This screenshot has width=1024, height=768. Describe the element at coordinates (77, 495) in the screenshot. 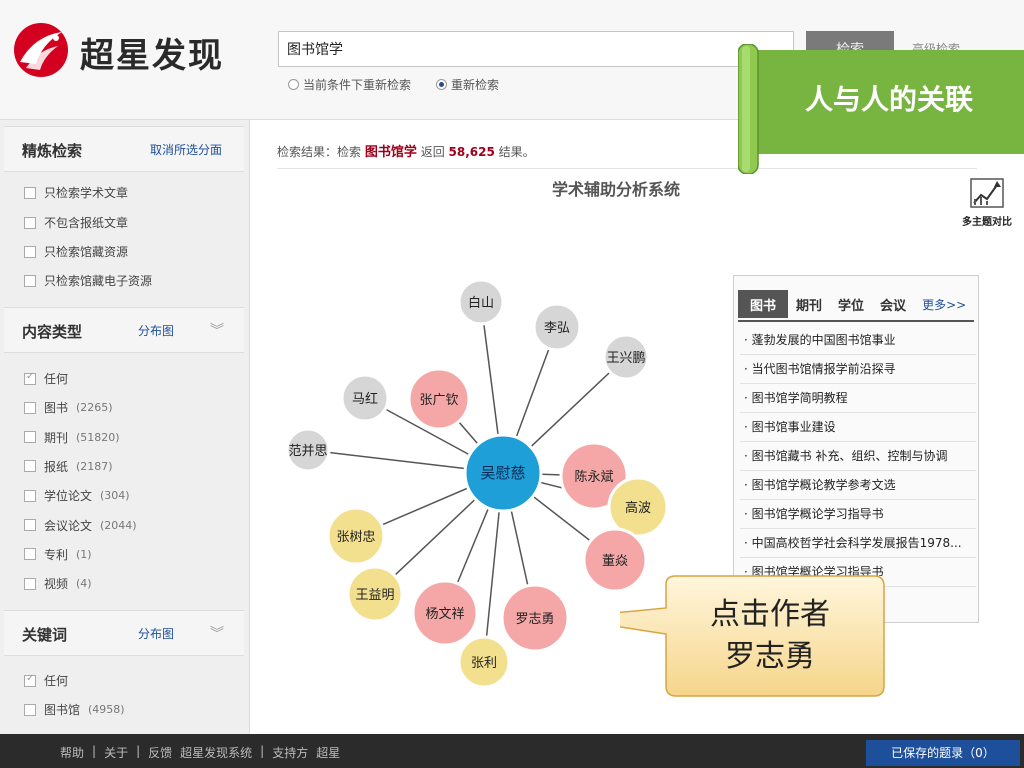

I see `facet-option: 学位论文 (304)` at that location.